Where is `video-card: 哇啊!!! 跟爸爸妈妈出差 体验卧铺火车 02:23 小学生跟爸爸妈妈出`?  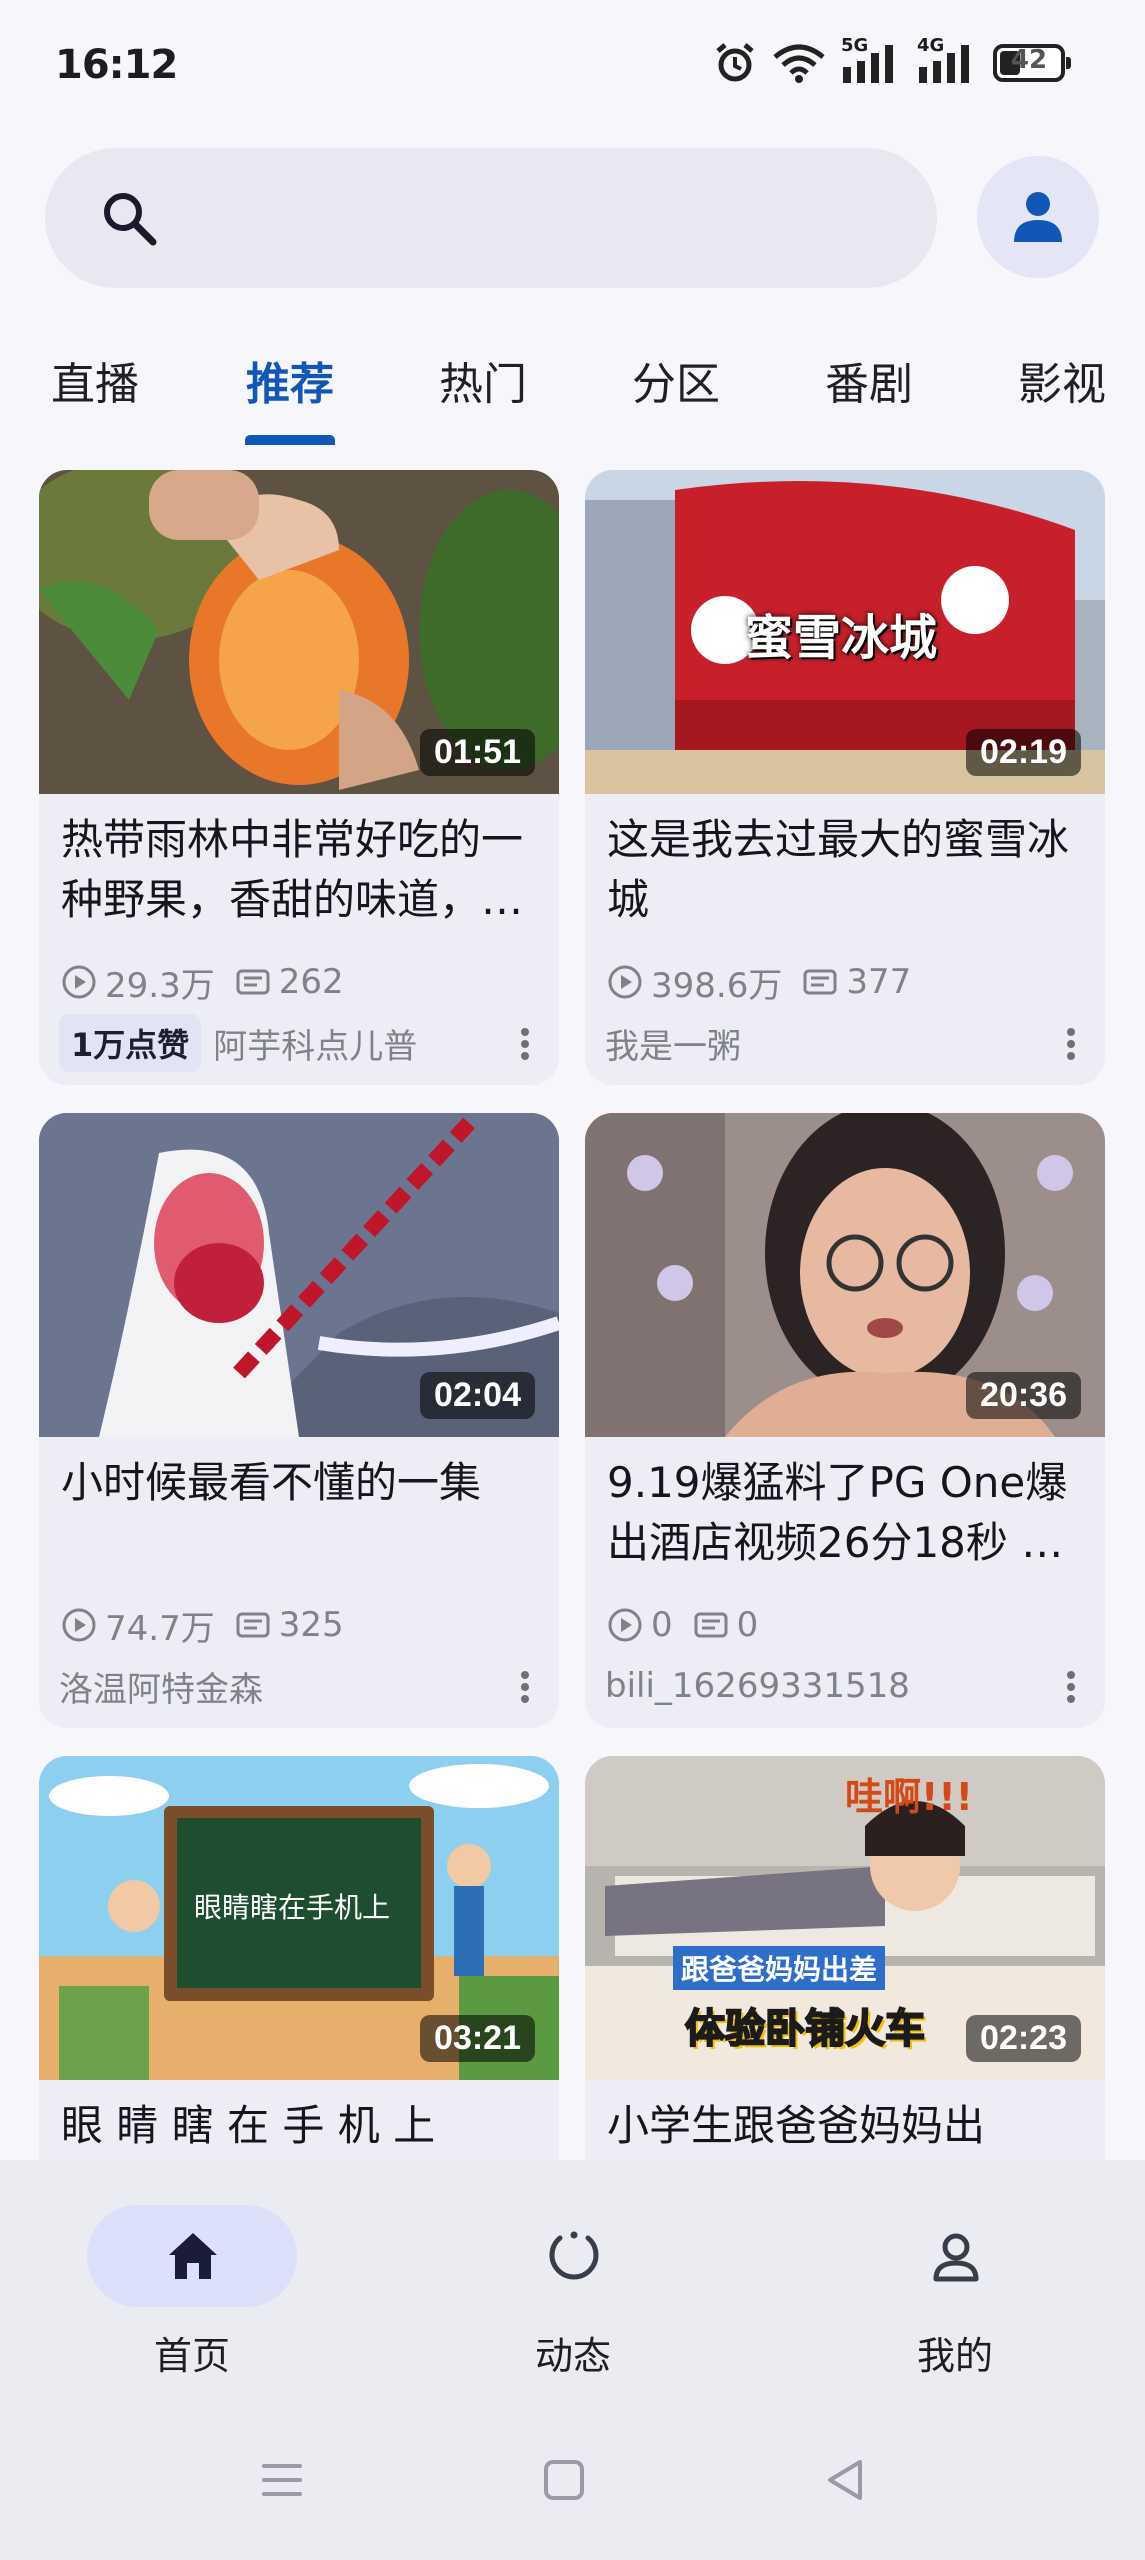 video-card: 哇啊!!! 跟爸爸妈妈出差 体验卧铺火车 02:23 小学生跟爸爸妈妈出 is located at coordinates (845, 1958).